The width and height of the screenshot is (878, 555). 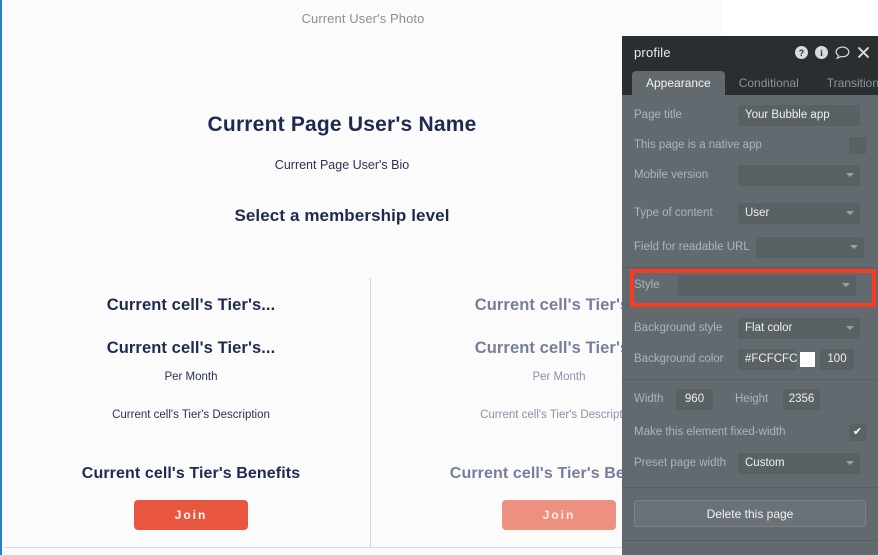 I want to click on current-user-photo-placeholder: Current User's Photo, so click(x=362, y=18).